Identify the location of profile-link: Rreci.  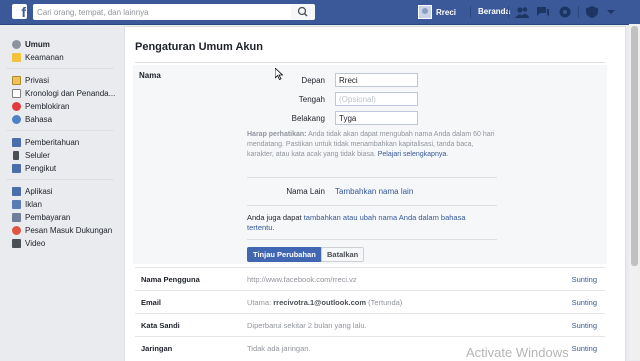
(437, 12).